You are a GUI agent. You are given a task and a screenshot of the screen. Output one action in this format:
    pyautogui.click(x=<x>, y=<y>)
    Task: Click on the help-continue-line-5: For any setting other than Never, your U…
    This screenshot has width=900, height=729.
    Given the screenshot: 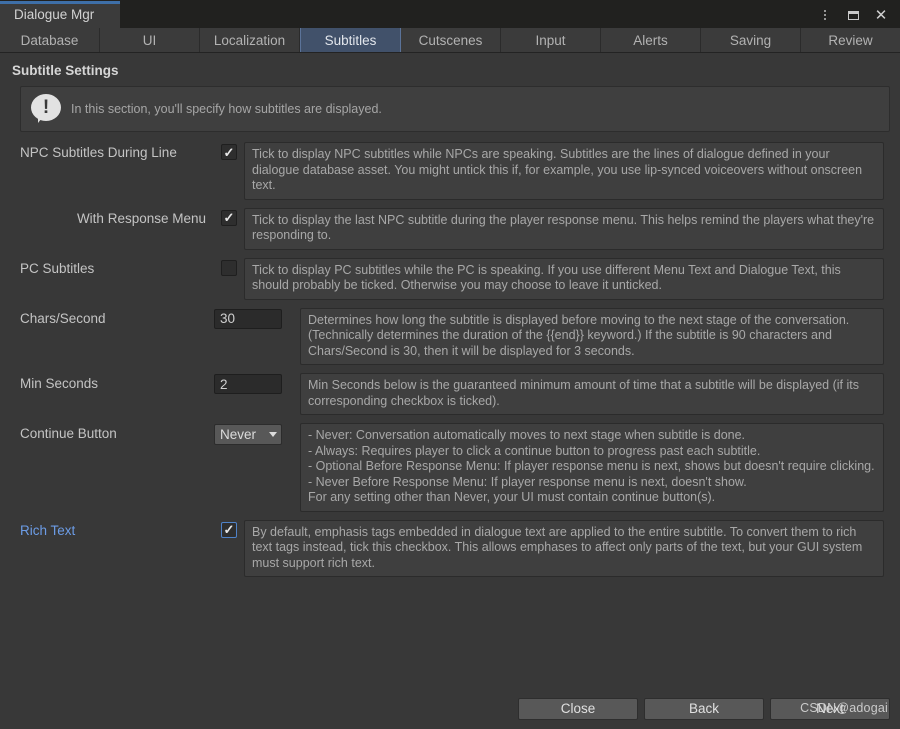 What is the action you would take?
    pyautogui.click(x=512, y=497)
    